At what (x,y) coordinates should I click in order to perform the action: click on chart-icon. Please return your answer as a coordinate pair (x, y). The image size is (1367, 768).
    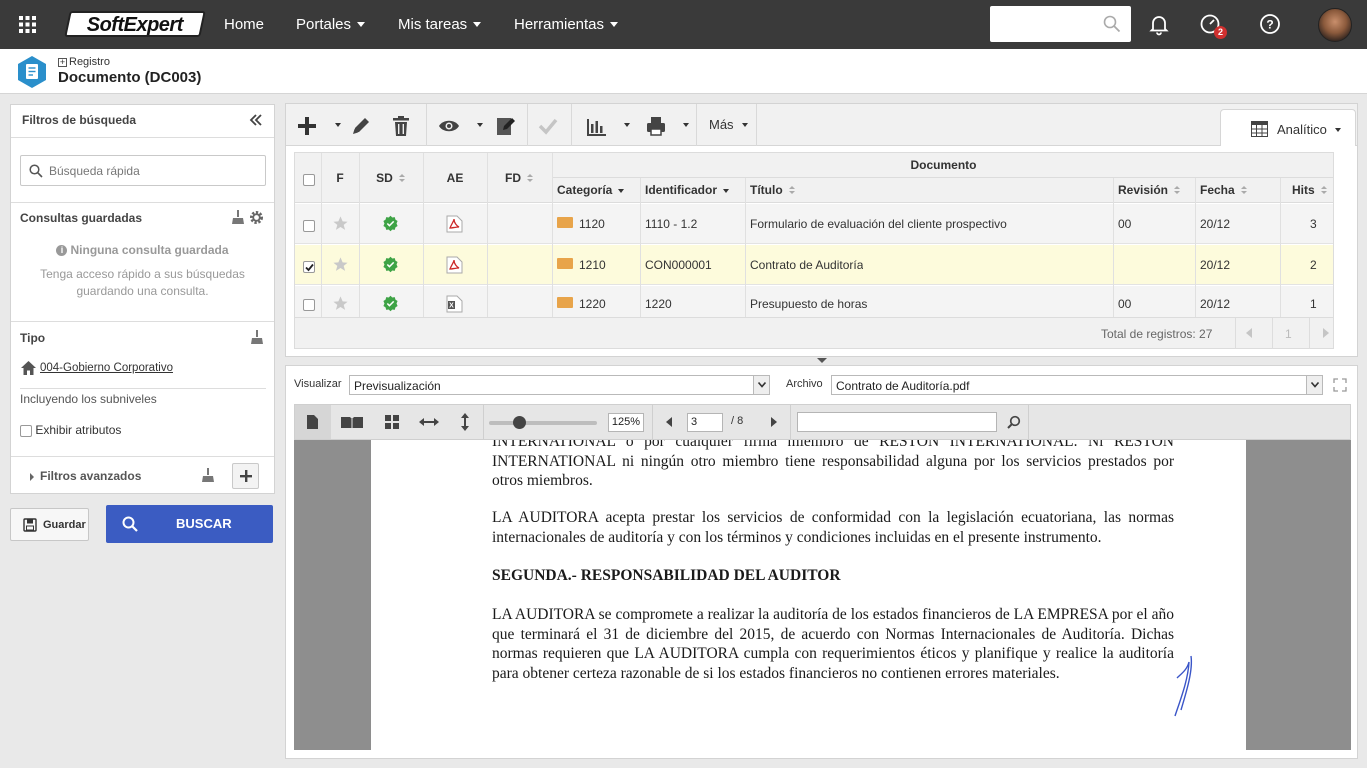
    Looking at the image, I should click on (596, 126).